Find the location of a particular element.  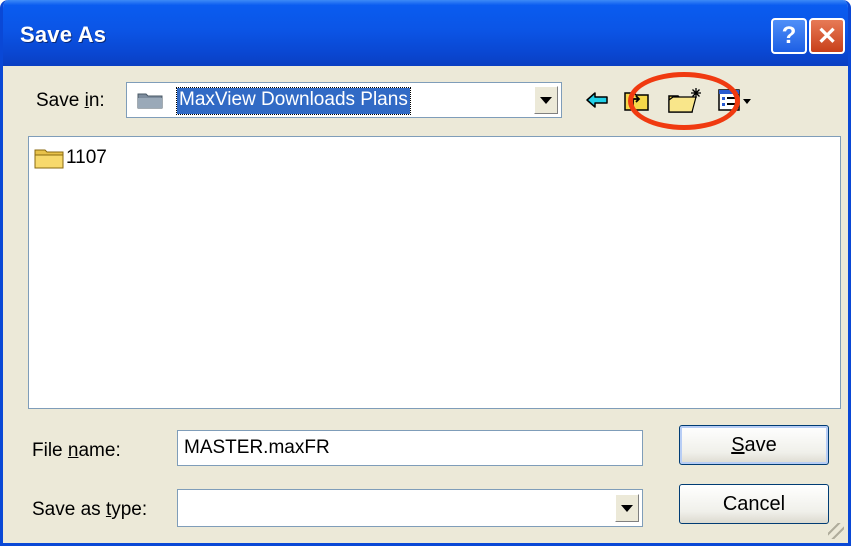

help-icon: ? is located at coordinates (789, 35).